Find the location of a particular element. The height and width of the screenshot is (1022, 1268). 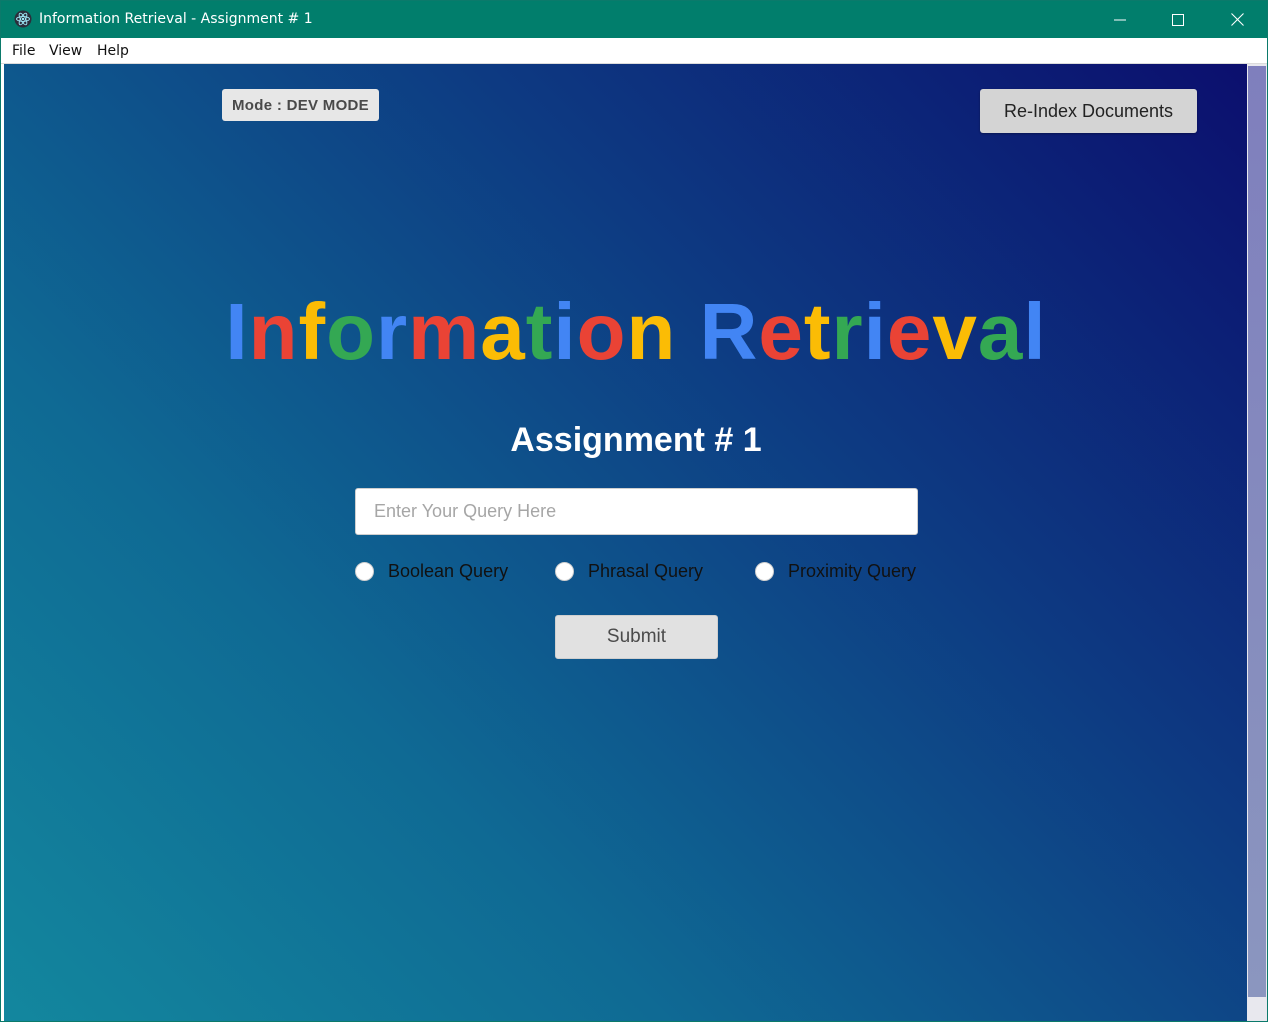

menu-help: Help is located at coordinates (113, 51).